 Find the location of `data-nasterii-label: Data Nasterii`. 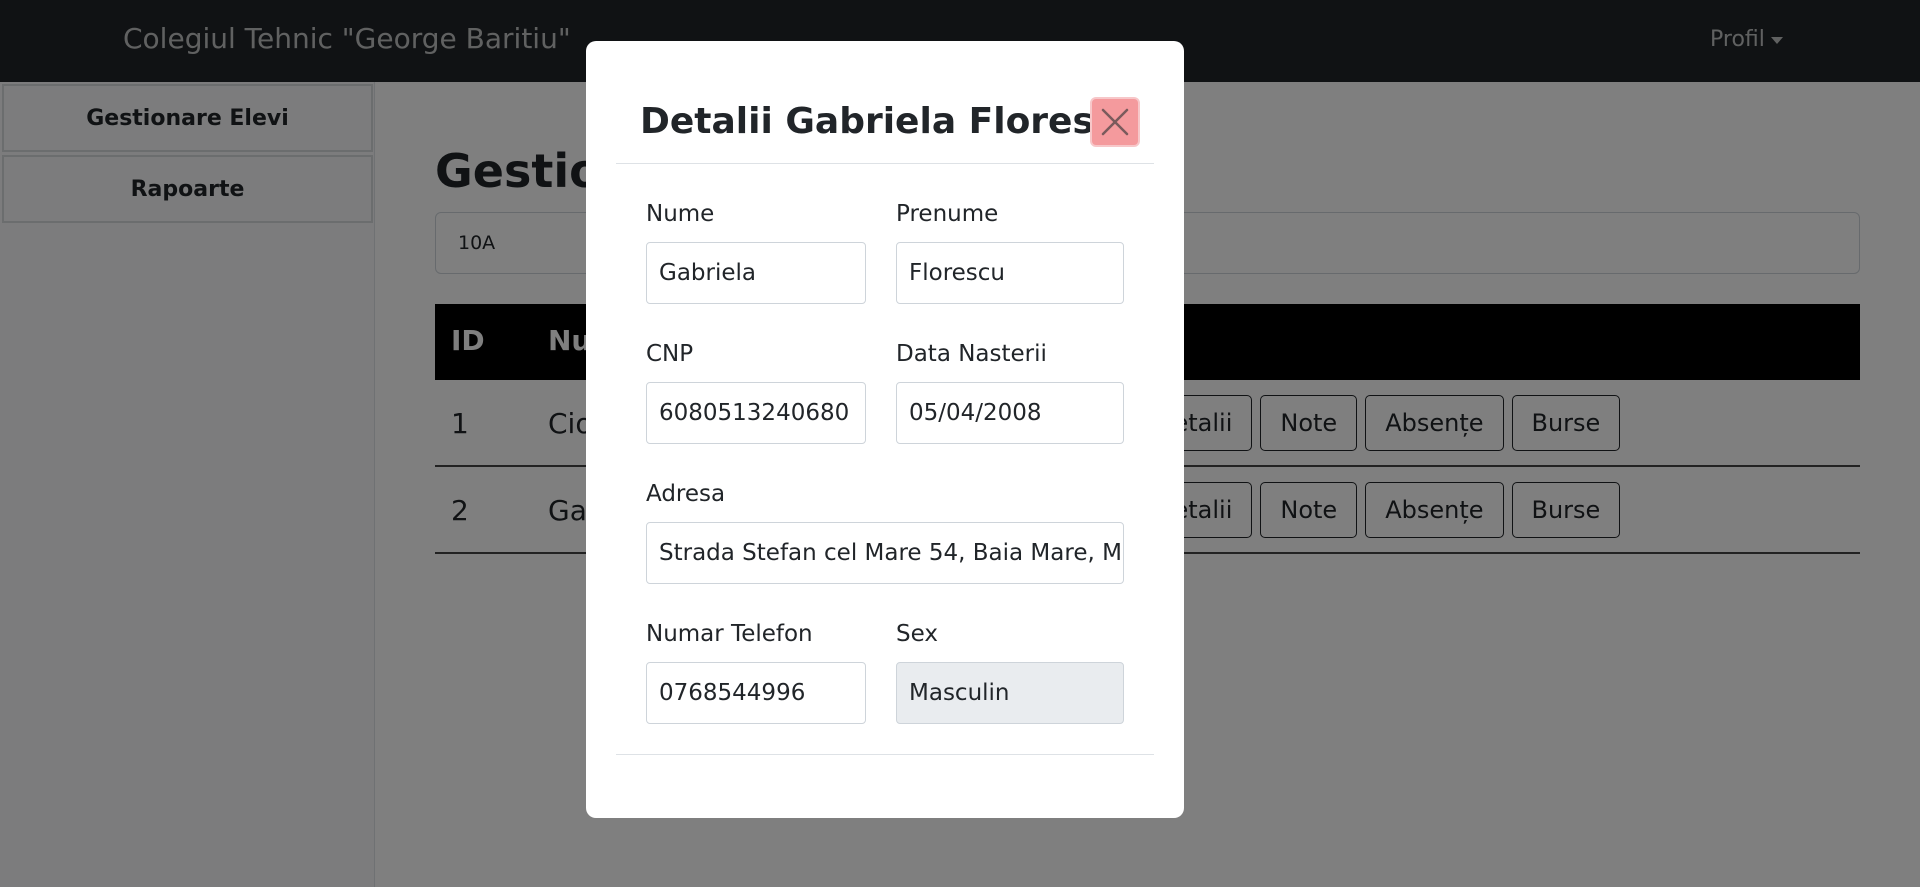

data-nasterii-label: Data Nasterii is located at coordinates (971, 354).